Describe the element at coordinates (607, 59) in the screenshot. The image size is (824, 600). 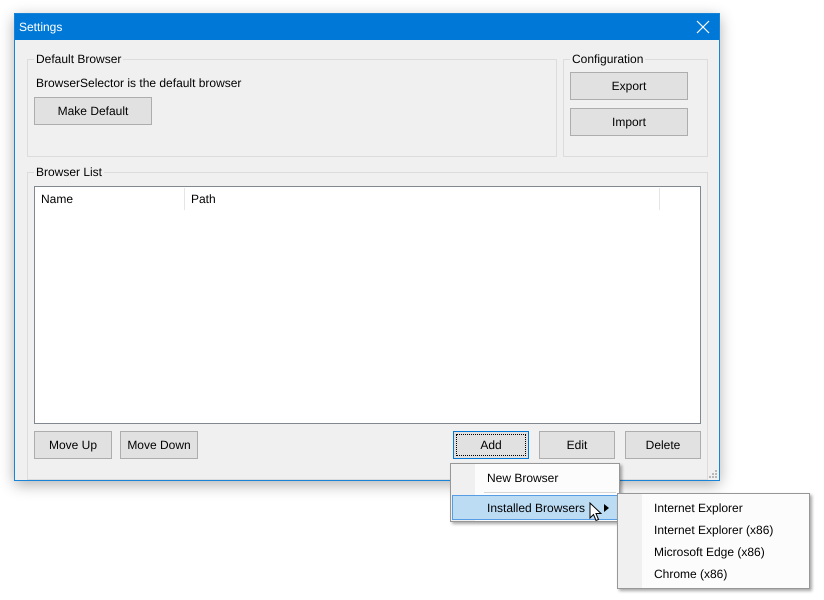
I see `group-title: Configuration` at that location.